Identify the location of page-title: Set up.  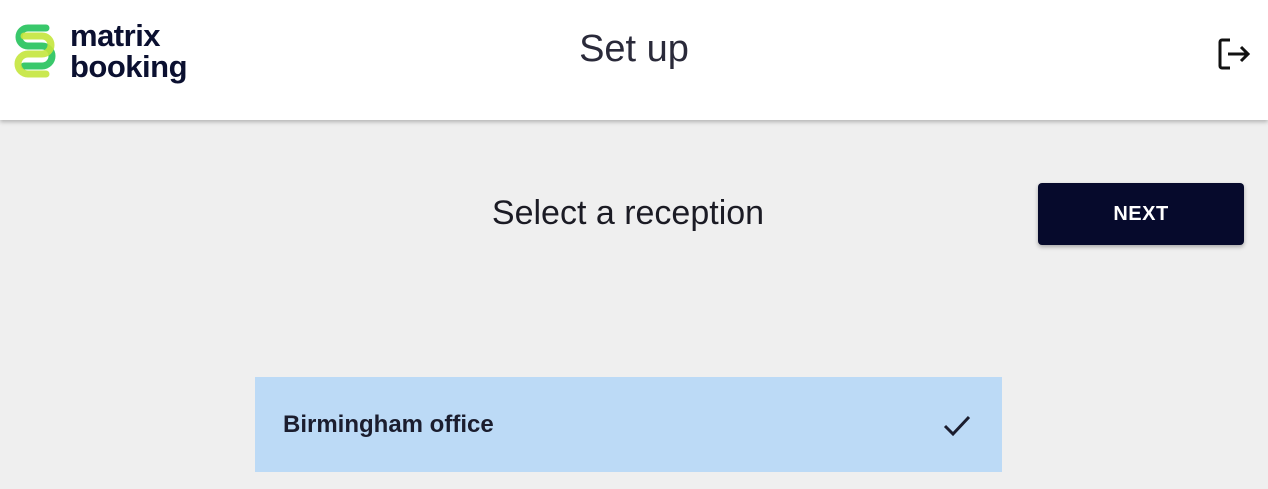
(634, 49).